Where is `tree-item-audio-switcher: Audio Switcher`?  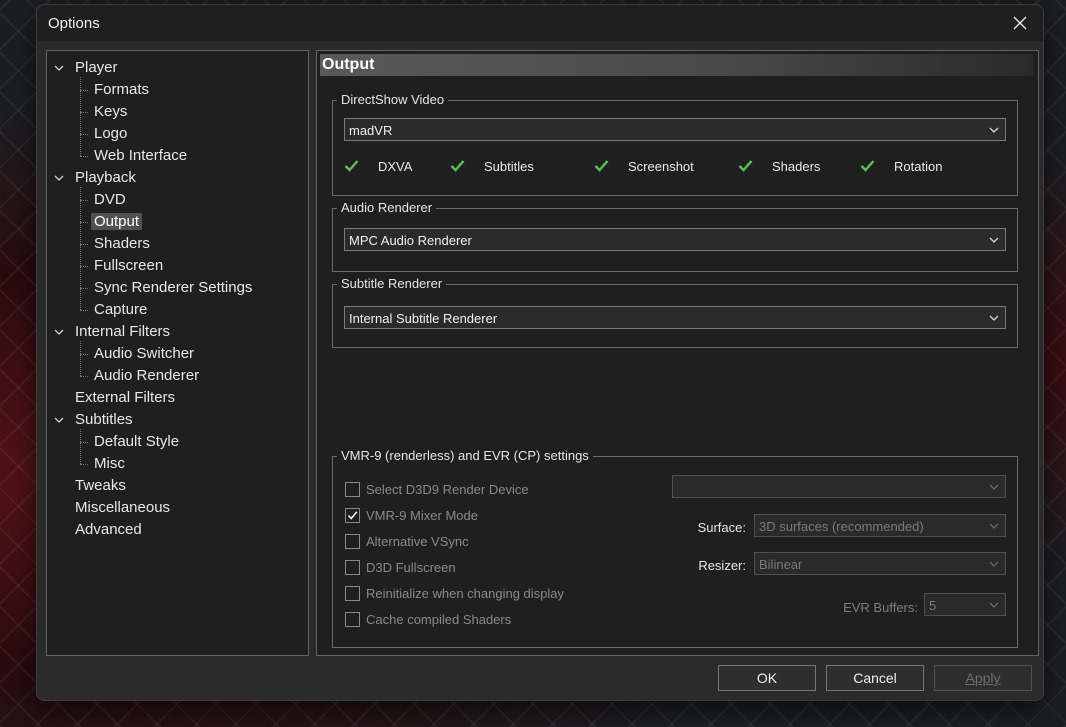 tree-item-audio-switcher: Audio Switcher is located at coordinates (144, 353).